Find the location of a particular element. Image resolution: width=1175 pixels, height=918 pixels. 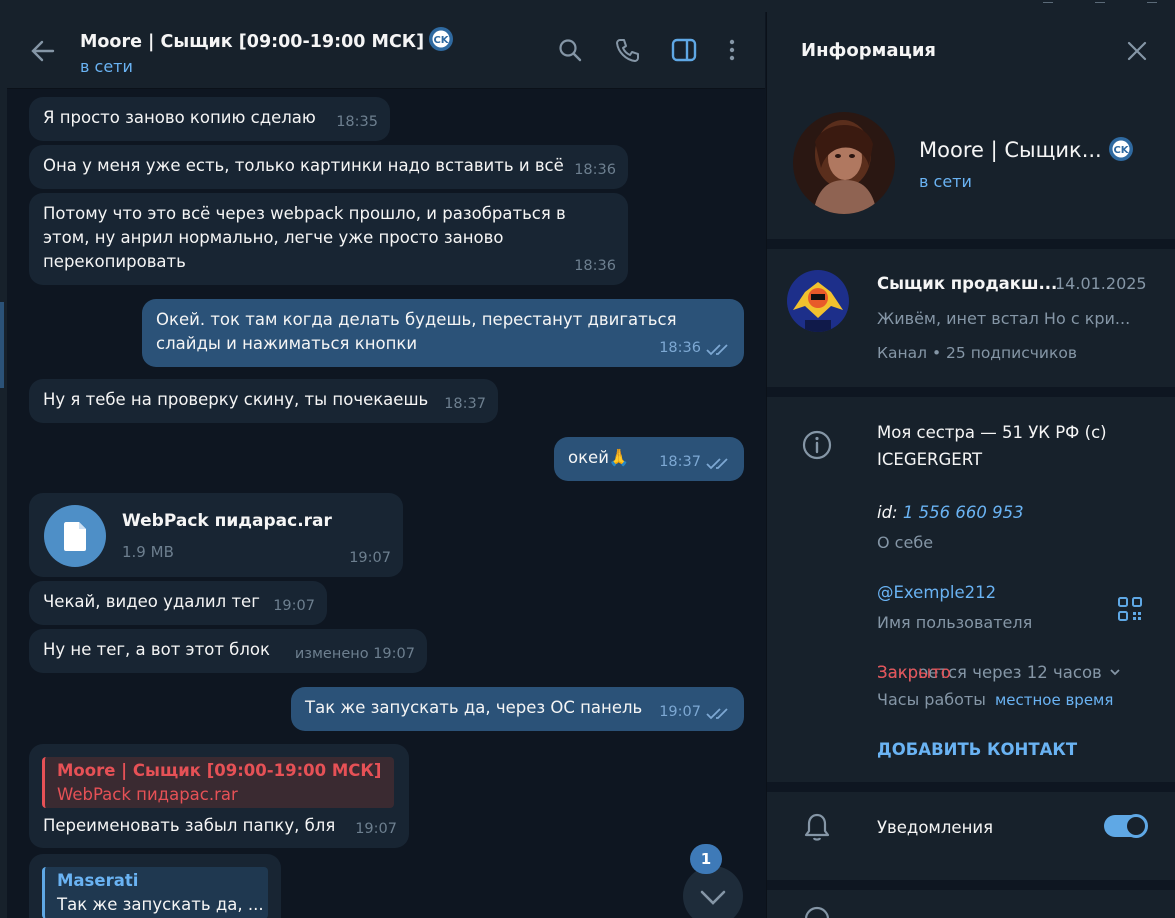

channel-avatar is located at coordinates (818, 301).